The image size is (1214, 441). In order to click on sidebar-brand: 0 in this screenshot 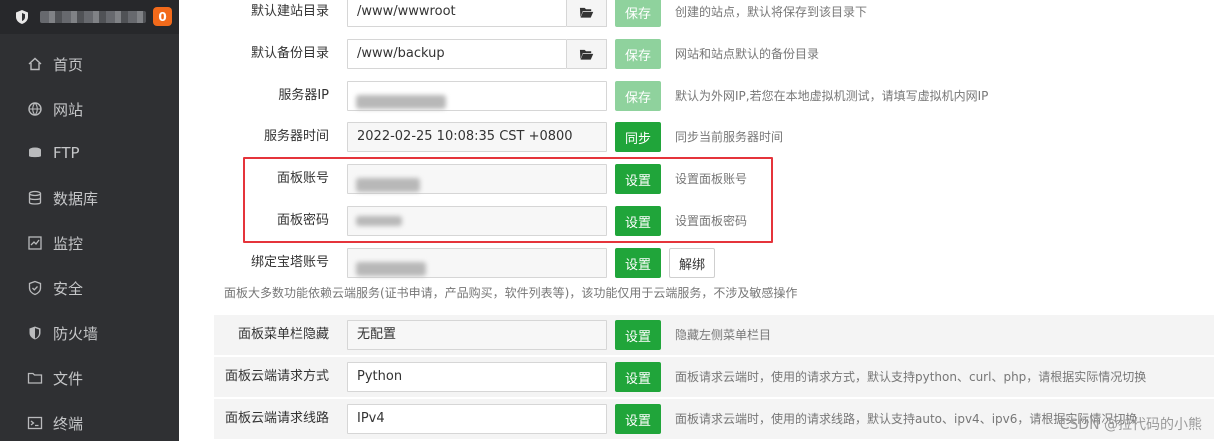, I will do `click(89, 17)`.